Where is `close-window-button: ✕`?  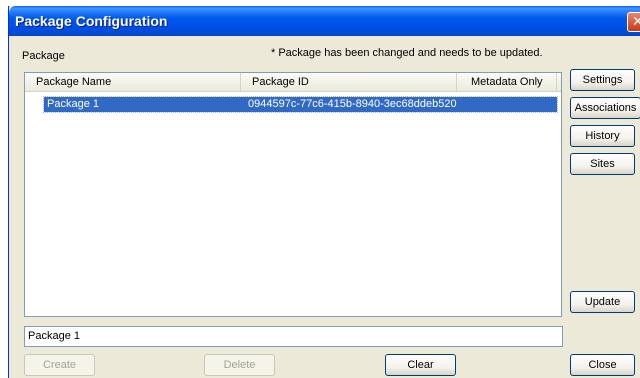 close-window-button: ✕ is located at coordinates (633, 22).